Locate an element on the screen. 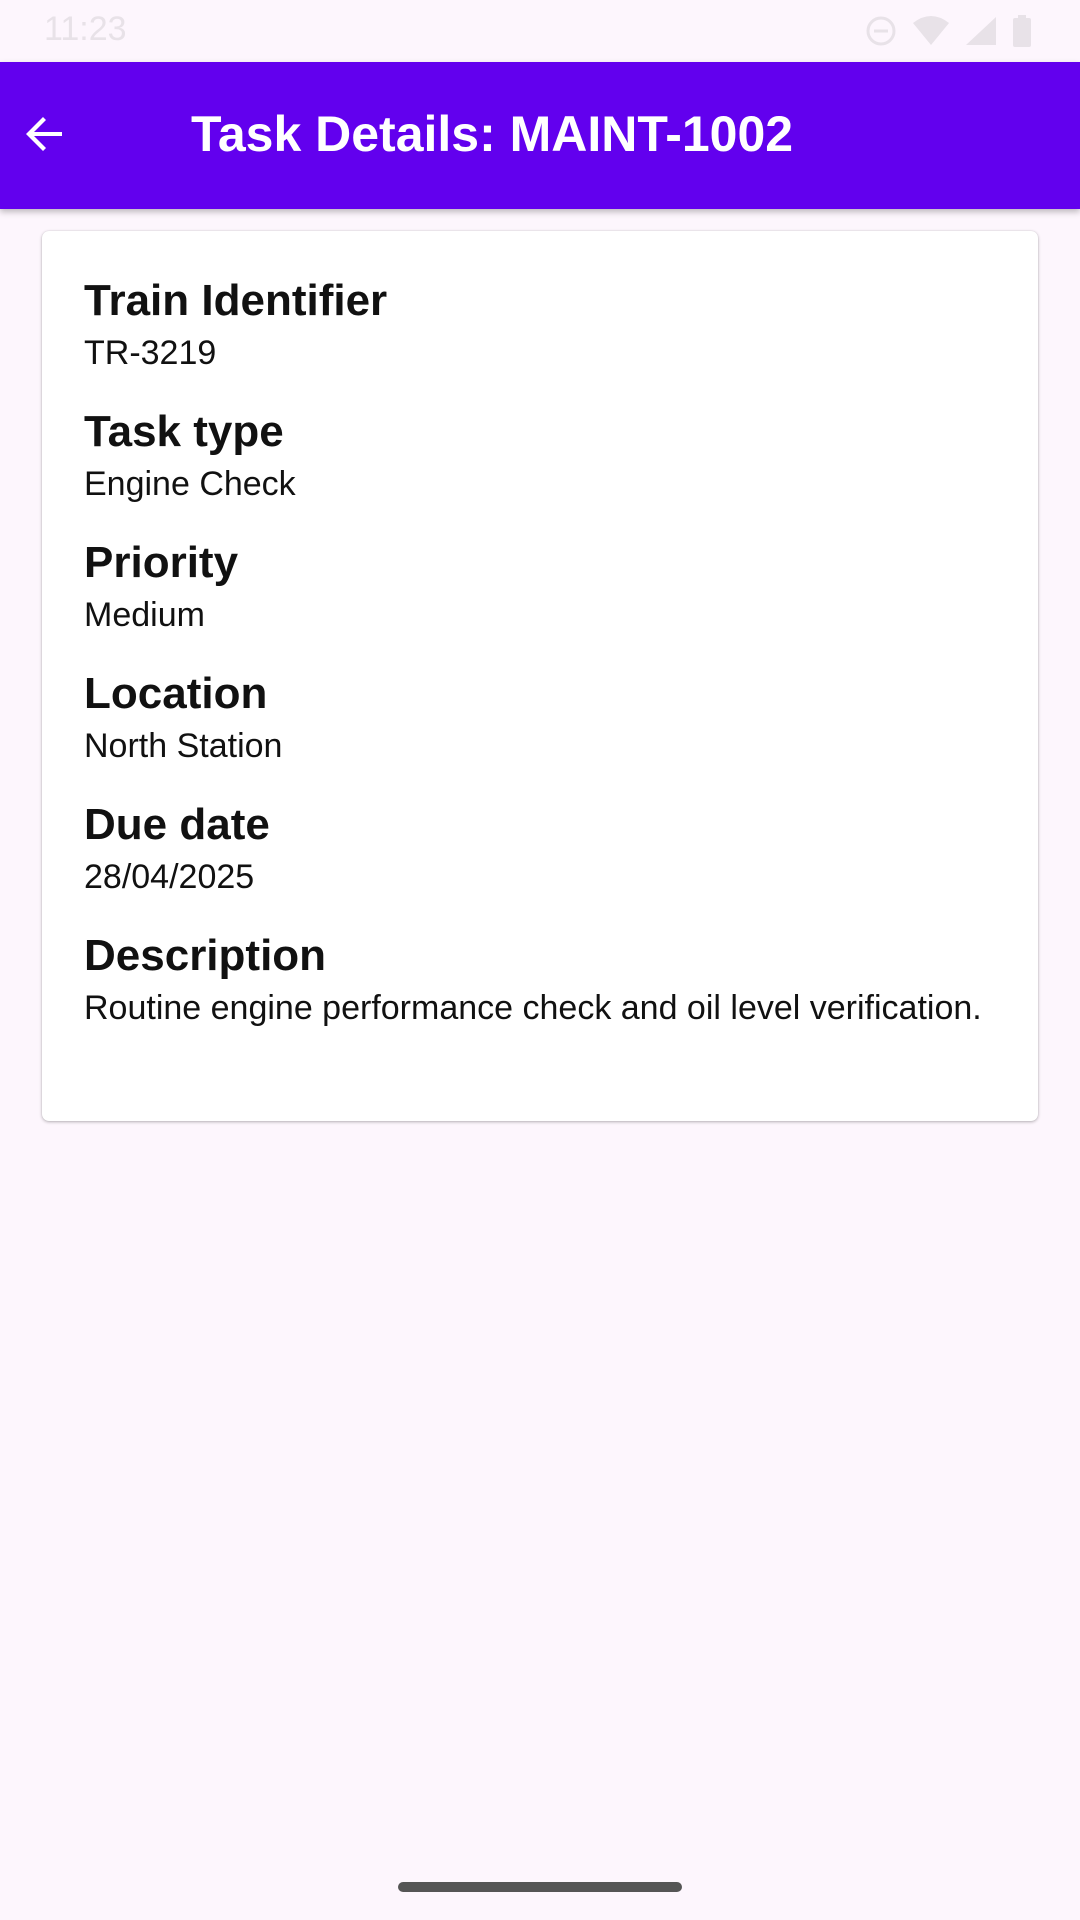 The height and width of the screenshot is (1920, 1080). wifi-icon is located at coordinates (931, 31).